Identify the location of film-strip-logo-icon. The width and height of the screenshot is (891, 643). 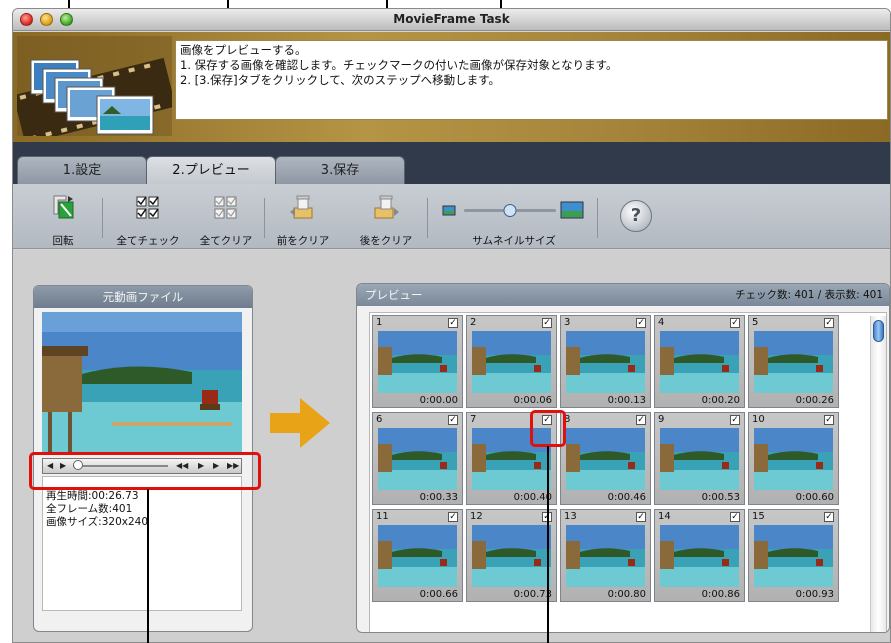
(94, 86).